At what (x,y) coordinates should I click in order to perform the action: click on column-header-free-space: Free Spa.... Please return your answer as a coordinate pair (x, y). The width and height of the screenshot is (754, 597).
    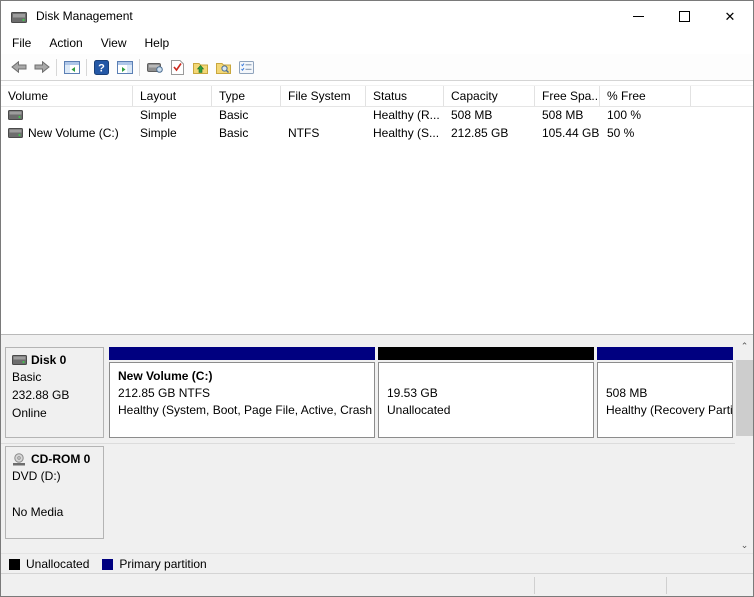
    Looking at the image, I should click on (567, 96).